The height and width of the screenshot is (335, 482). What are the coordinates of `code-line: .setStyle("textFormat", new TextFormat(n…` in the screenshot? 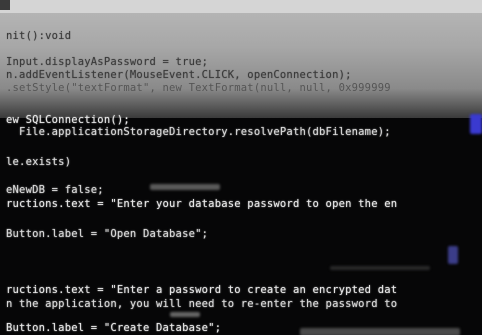 It's located at (198, 88).